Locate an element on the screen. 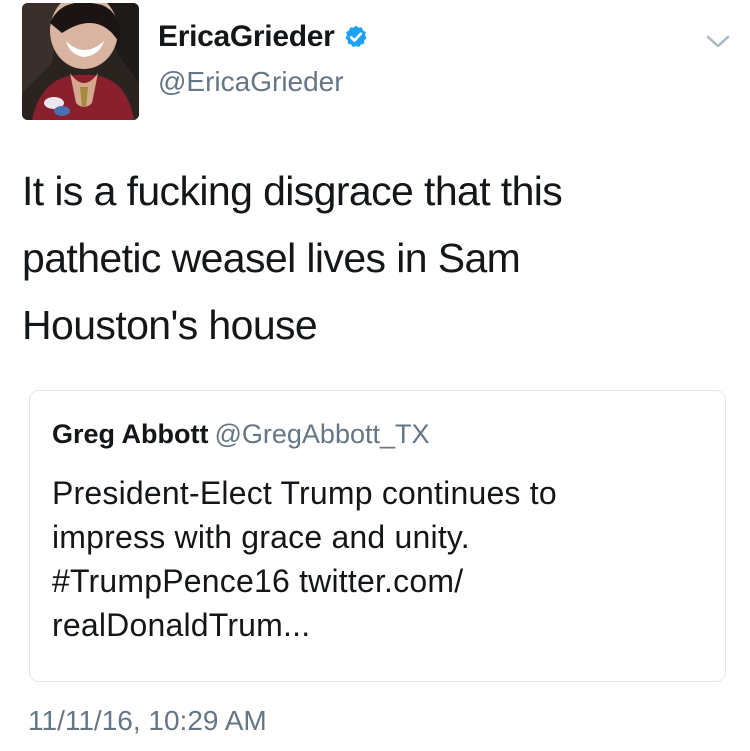  quoted-display-name: Greg Abbott is located at coordinates (130, 434).